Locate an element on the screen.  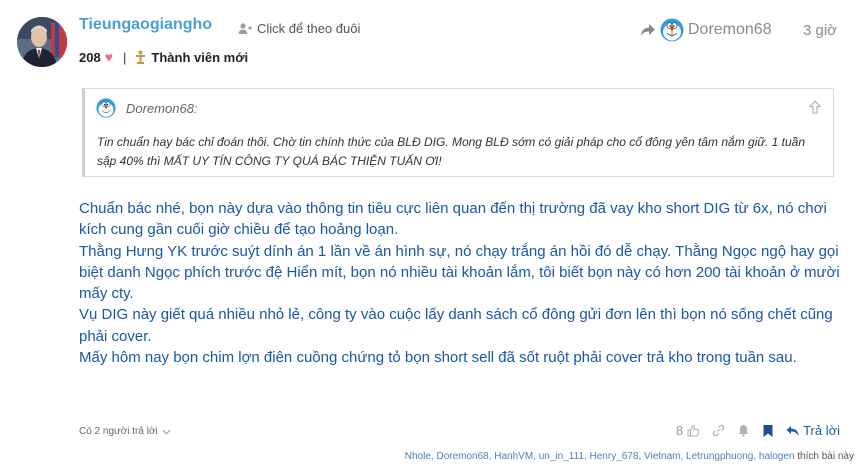
avatar-image is located at coordinates (42, 42).